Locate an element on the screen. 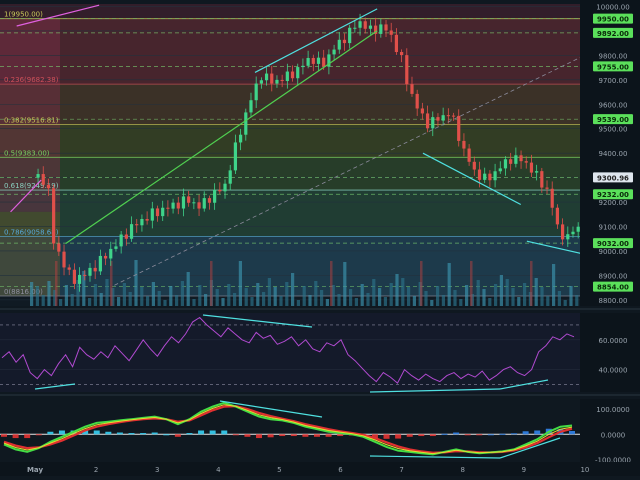 The height and width of the screenshot is (480, 640). price-axis-tick: 8900.00 is located at coordinates (613, 276).